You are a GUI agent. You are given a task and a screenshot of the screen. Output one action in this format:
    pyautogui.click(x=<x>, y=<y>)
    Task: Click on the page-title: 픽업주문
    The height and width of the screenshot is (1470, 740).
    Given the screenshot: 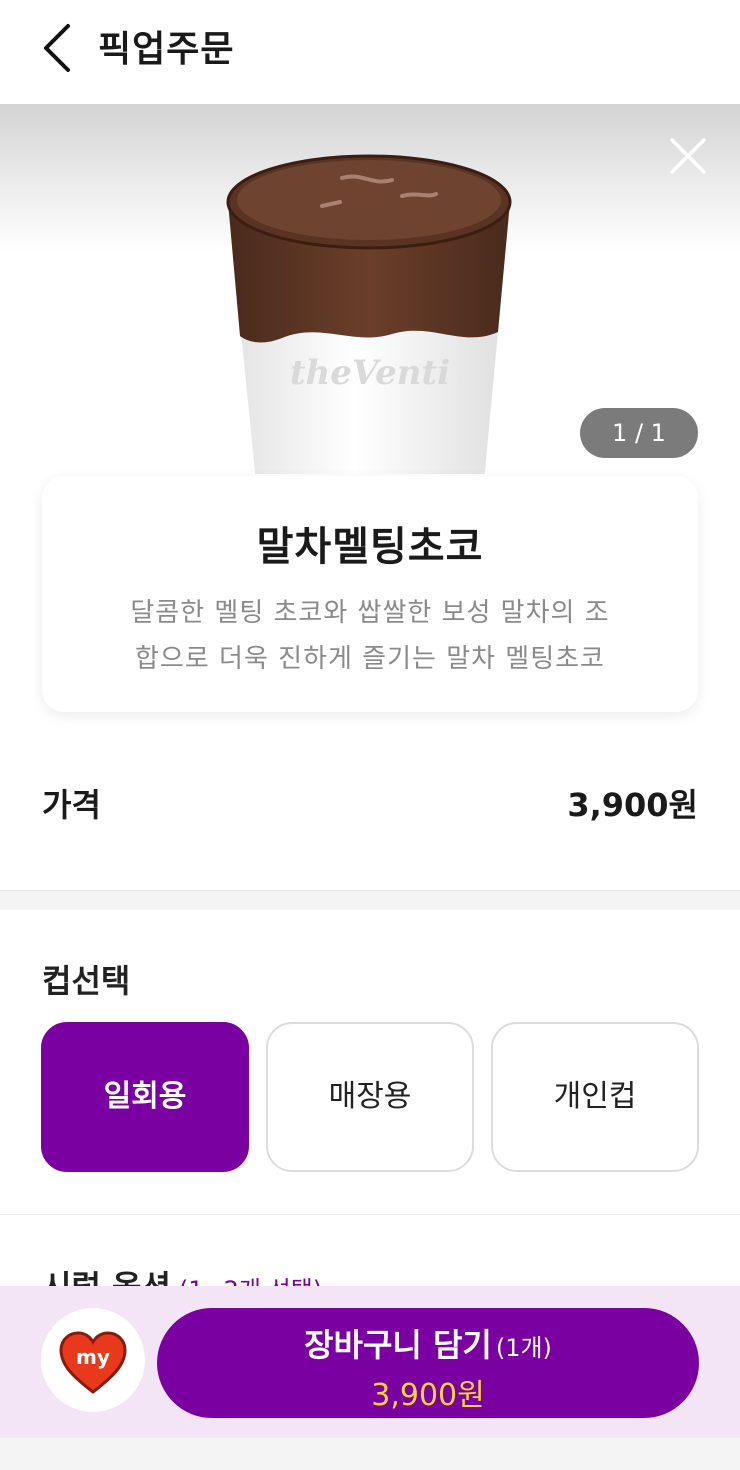 What is the action you would take?
    pyautogui.click(x=166, y=49)
    